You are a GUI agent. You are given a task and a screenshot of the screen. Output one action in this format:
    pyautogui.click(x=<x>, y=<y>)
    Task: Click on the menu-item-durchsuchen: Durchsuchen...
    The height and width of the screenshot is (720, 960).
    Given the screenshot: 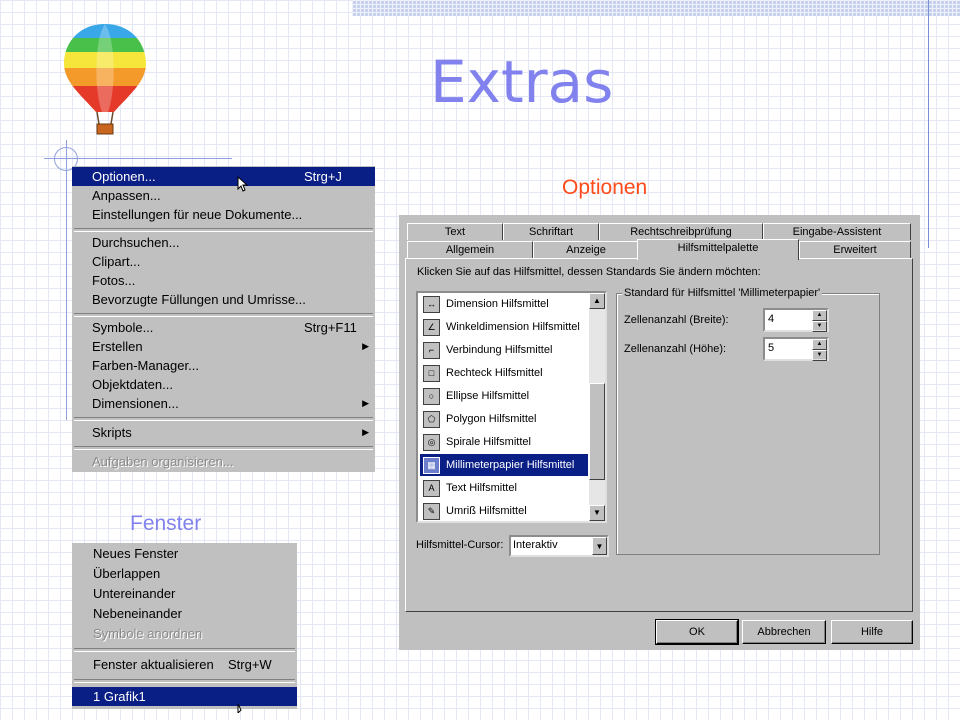 What is the action you would take?
    pyautogui.click(x=223, y=242)
    